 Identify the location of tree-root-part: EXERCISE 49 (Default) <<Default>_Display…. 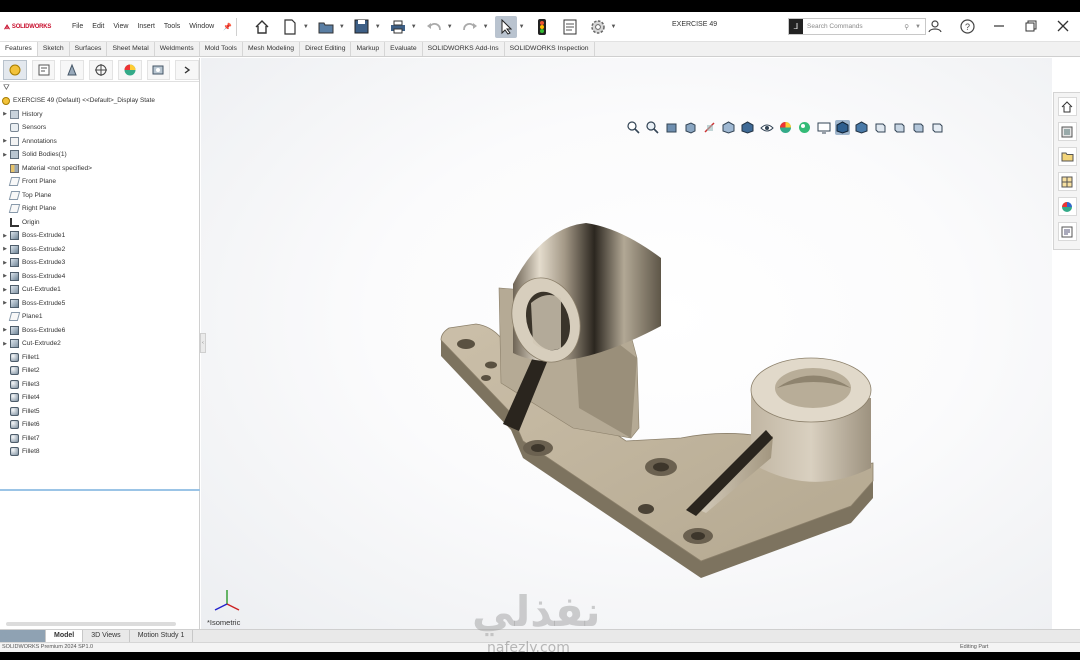
(99, 101).